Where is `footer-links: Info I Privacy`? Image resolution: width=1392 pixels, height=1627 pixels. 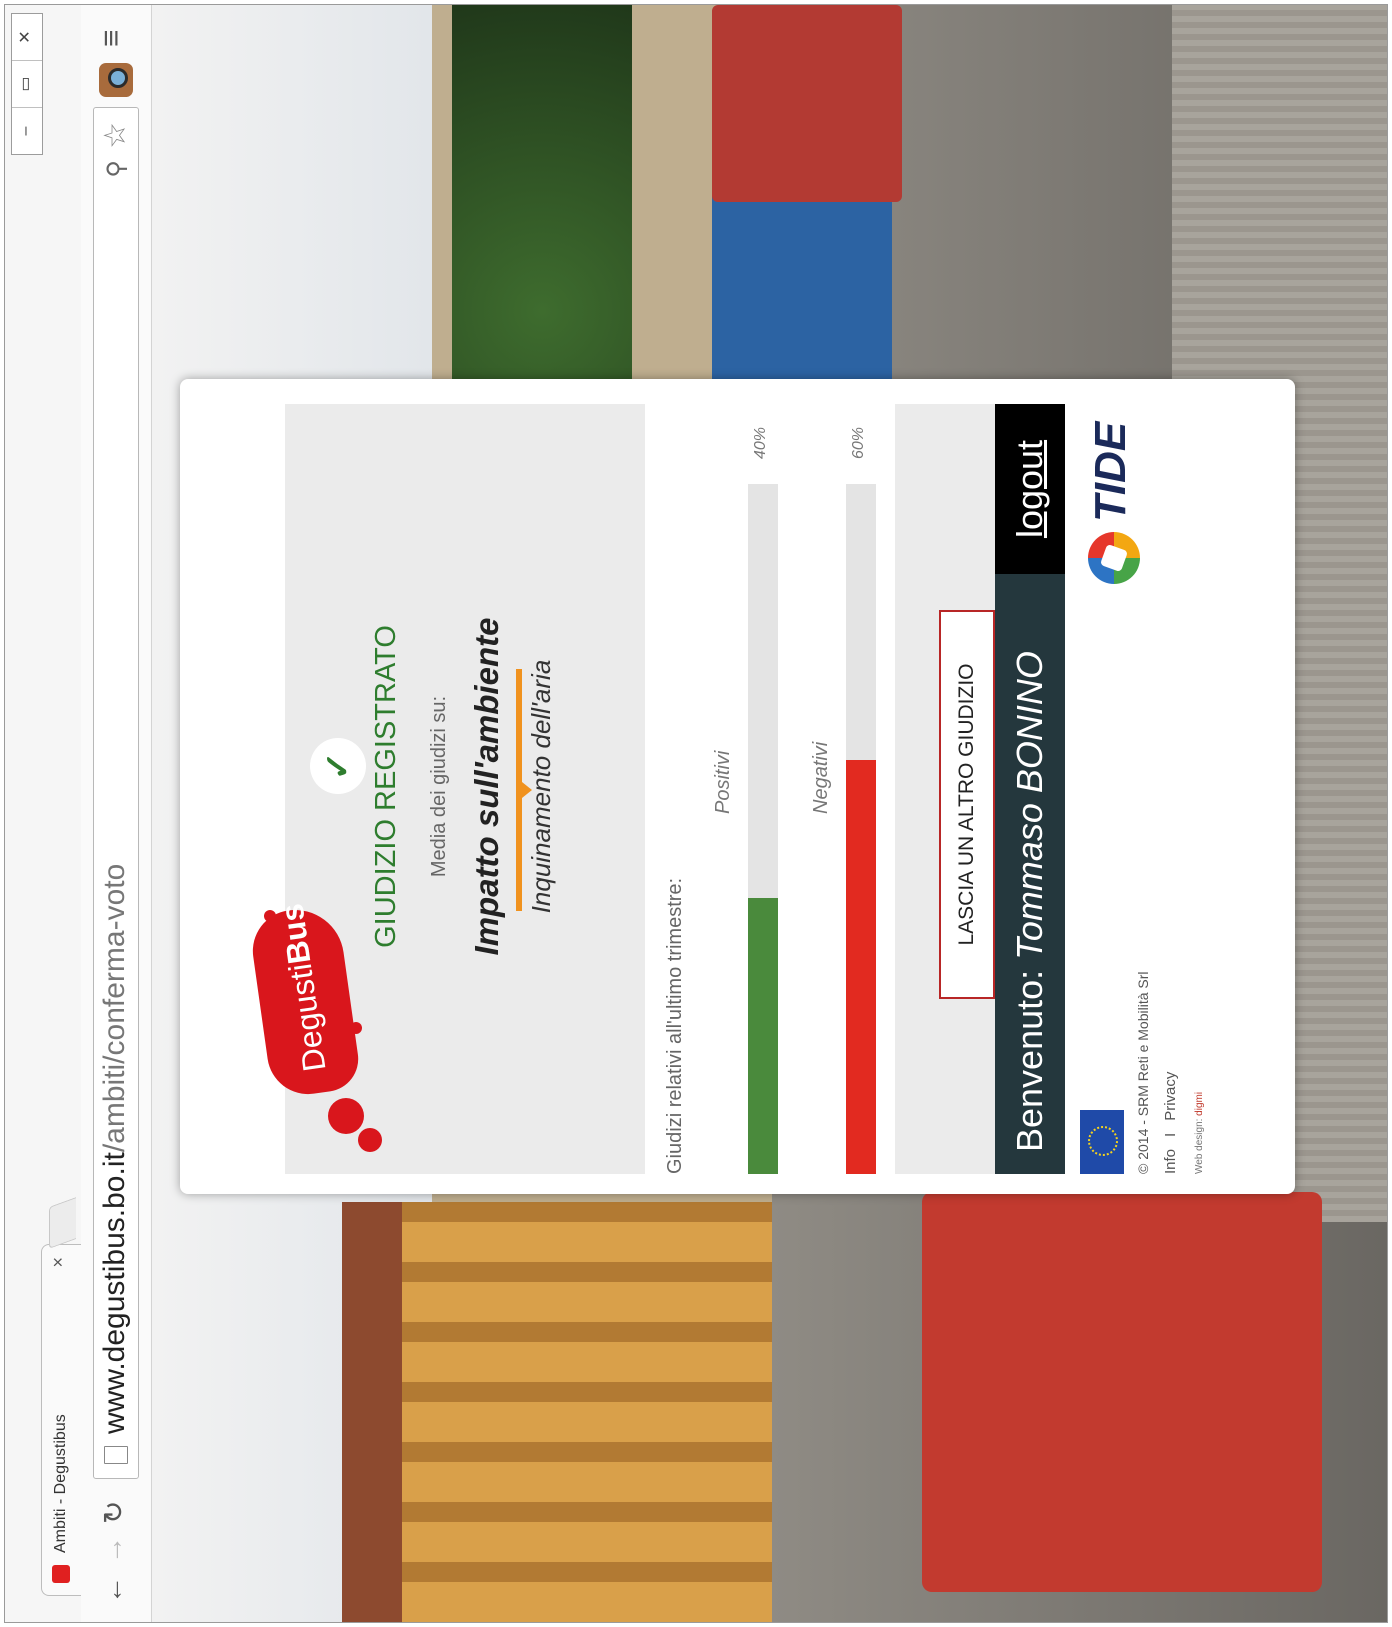
footer-links: Info I Privacy is located at coordinates (1170, 1123).